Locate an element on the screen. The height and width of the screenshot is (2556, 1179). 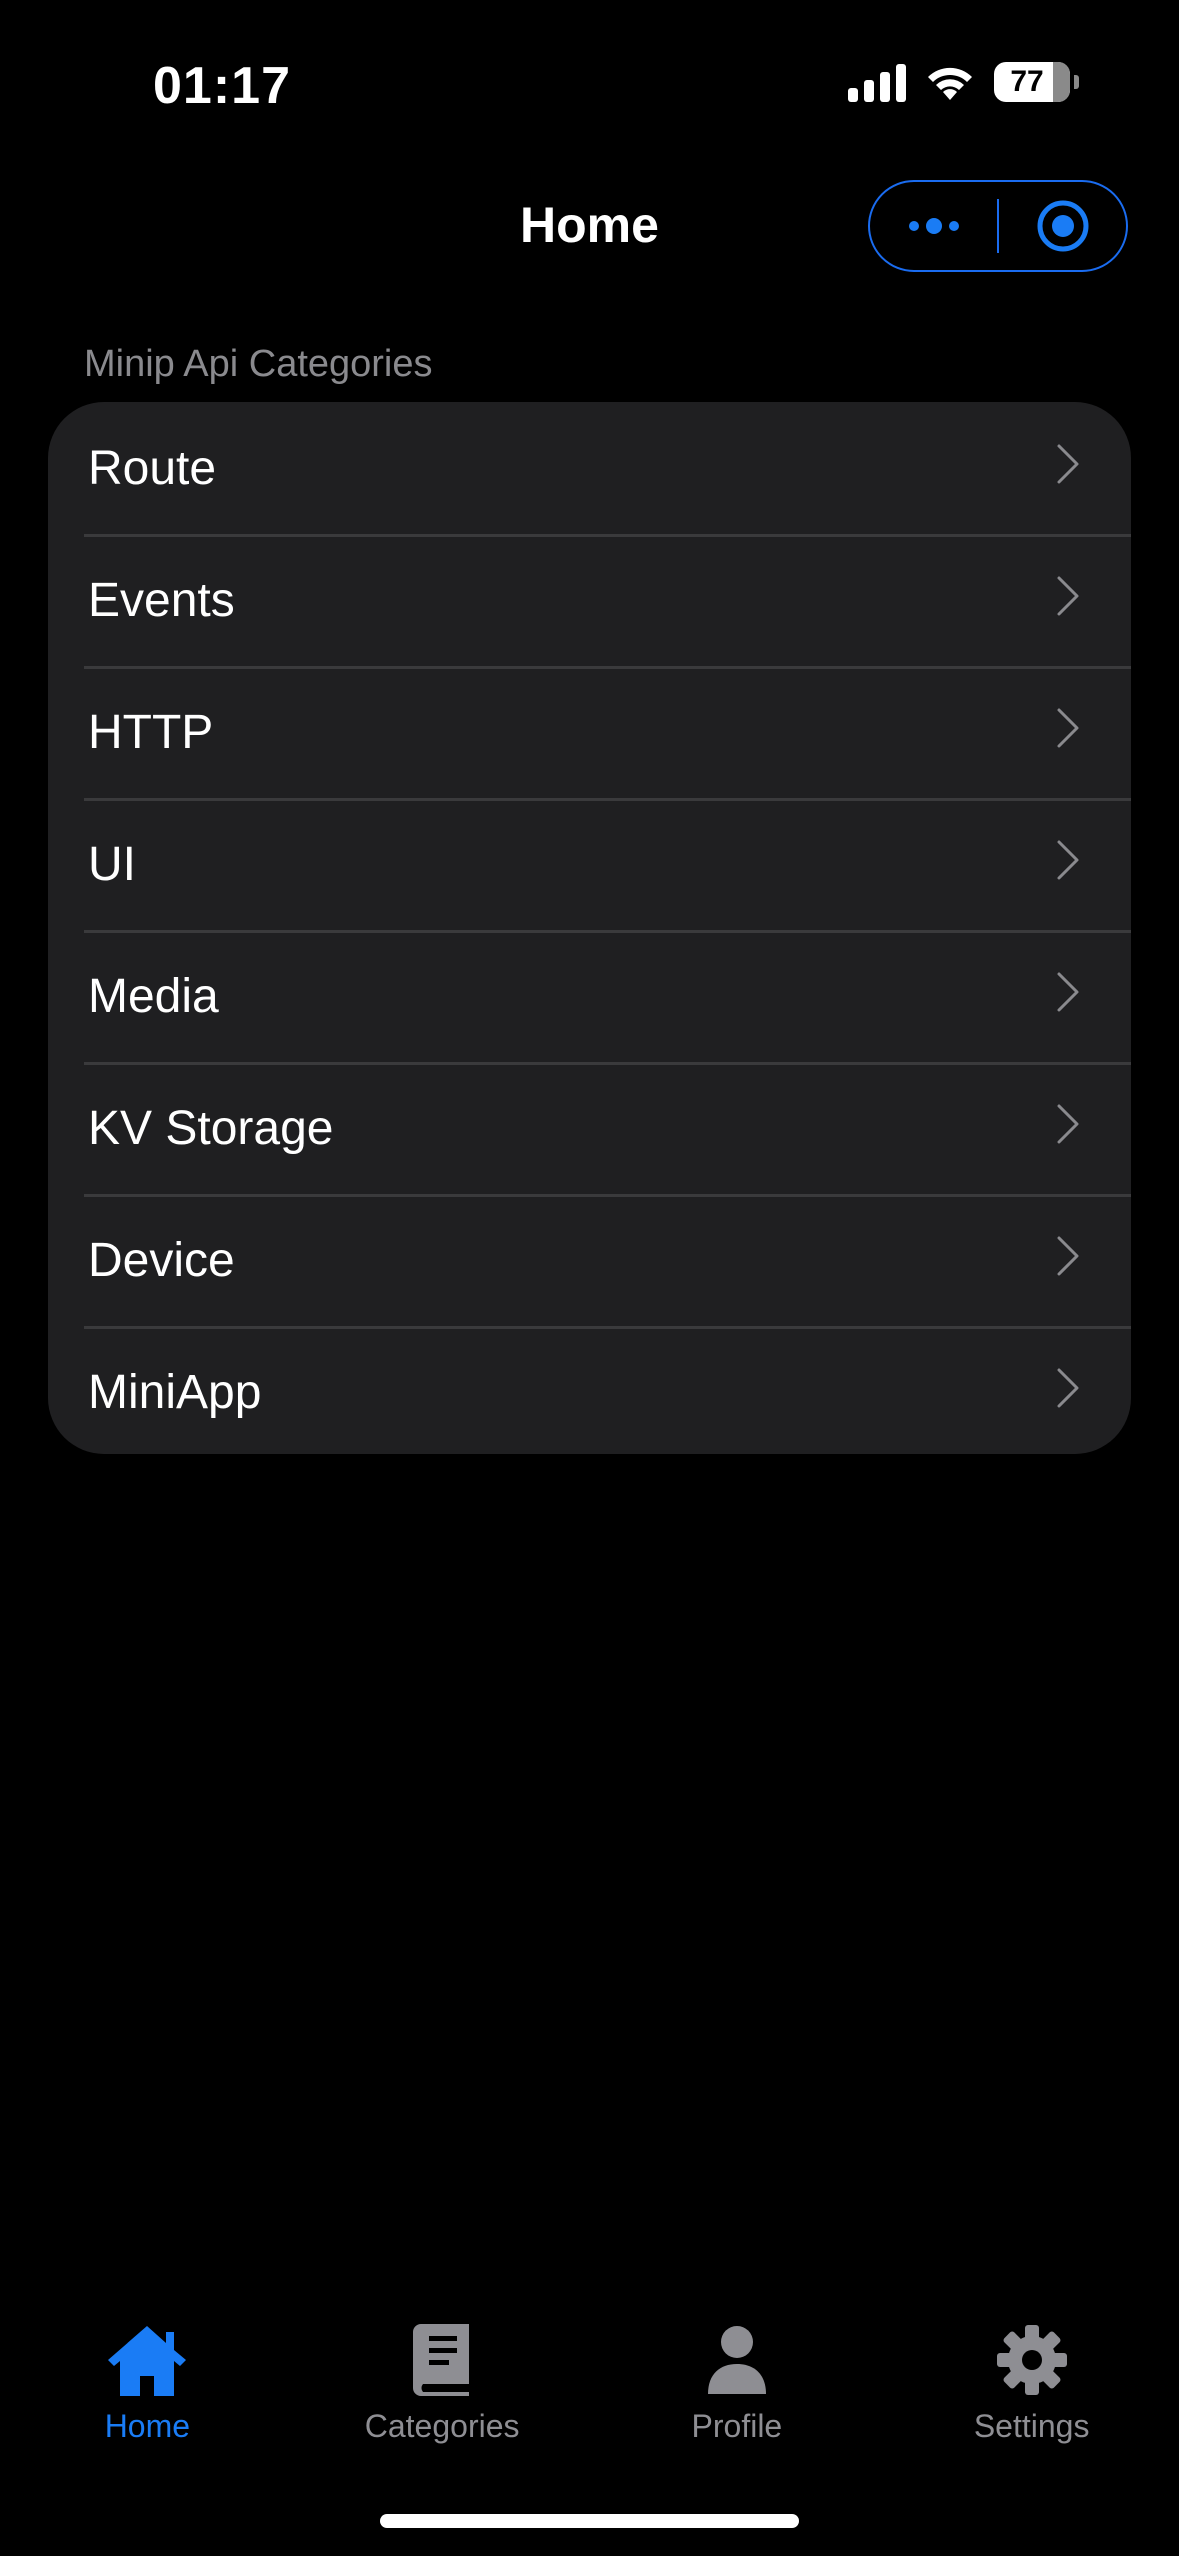
list-item-label: KV Storage is located at coordinates (211, 1128).